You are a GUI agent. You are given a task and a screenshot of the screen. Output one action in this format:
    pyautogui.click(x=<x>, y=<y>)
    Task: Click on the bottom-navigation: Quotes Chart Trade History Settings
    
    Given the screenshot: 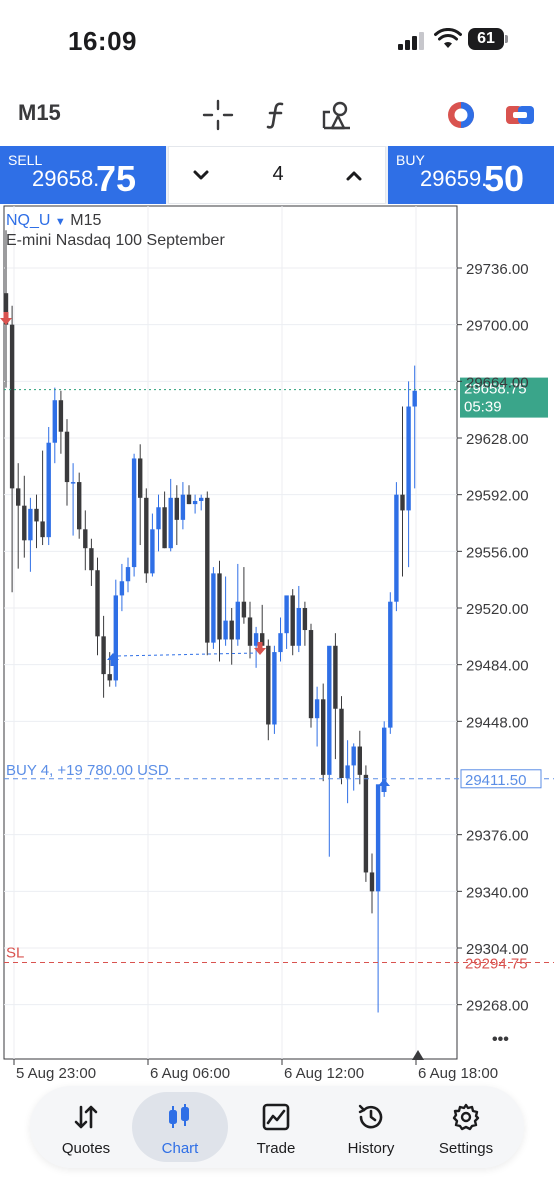 What is the action you would take?
    pyautogui.click(x=277, y=1127)
    